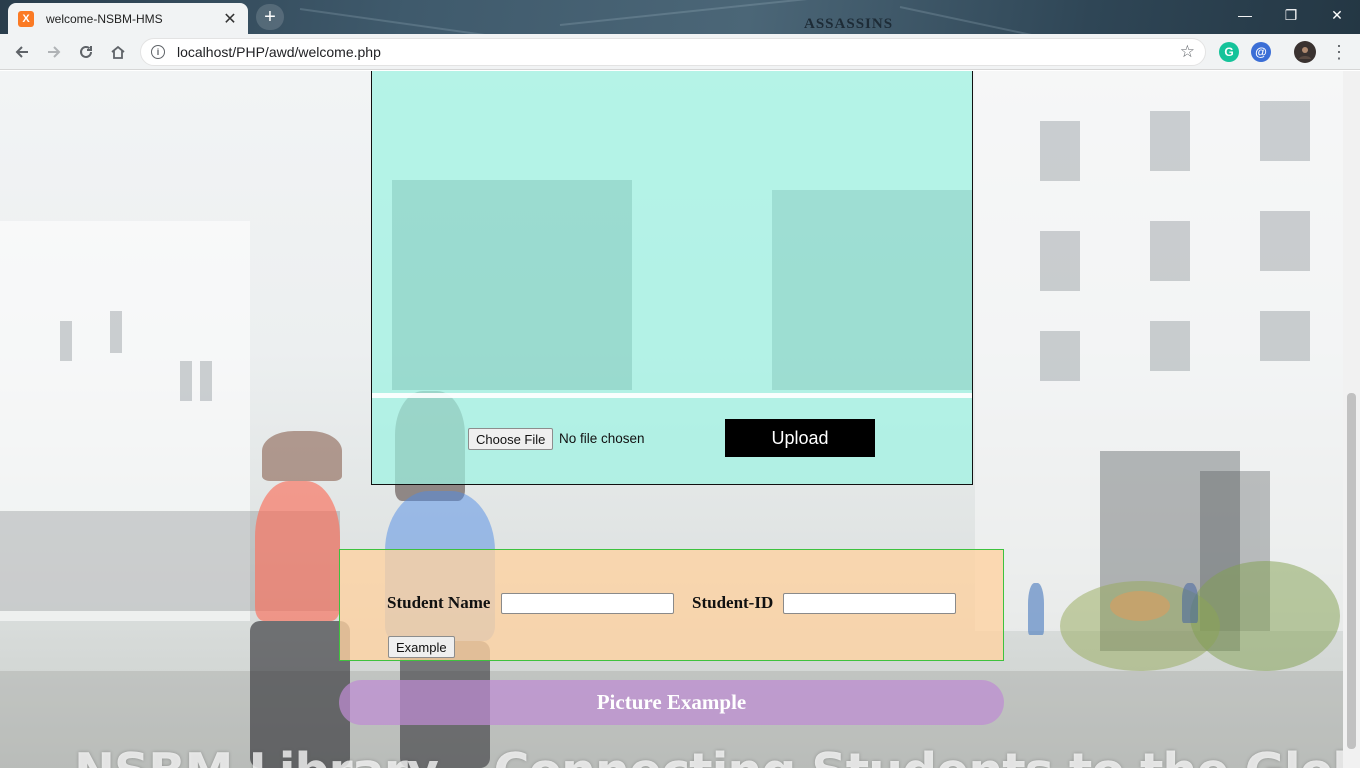 The image size is (1360, 768). What do you see at coordinates (1261, 52) in the screenshot?
I see `extension-icon: @` at bounding box center [1261, 52].